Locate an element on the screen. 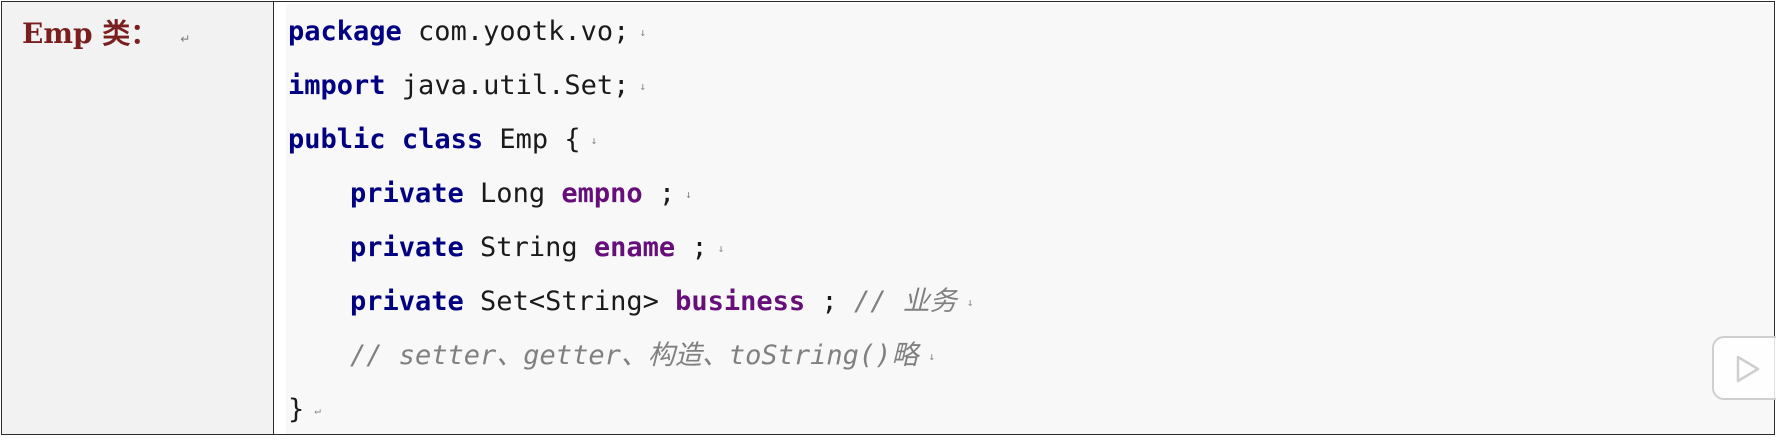 The image size is (1776, 440). play-button is located at coordinates (1744, 368).